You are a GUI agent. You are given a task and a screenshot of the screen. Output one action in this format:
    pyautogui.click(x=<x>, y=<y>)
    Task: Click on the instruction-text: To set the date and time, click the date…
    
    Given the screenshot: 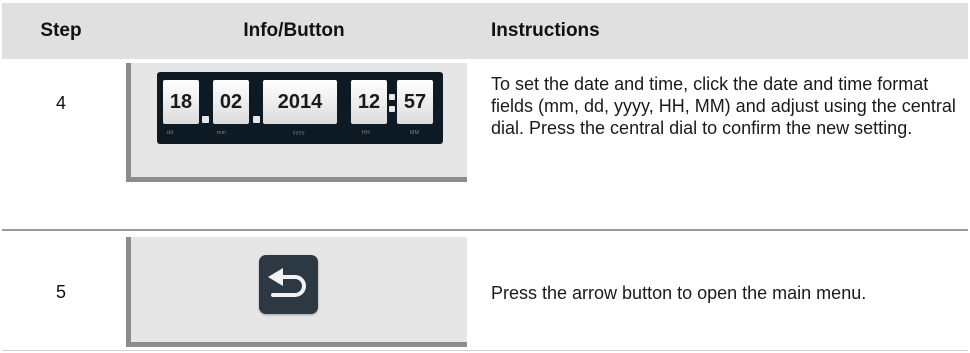 What is the action you would take?
    pyautogui.click(x=723, y=106)
    